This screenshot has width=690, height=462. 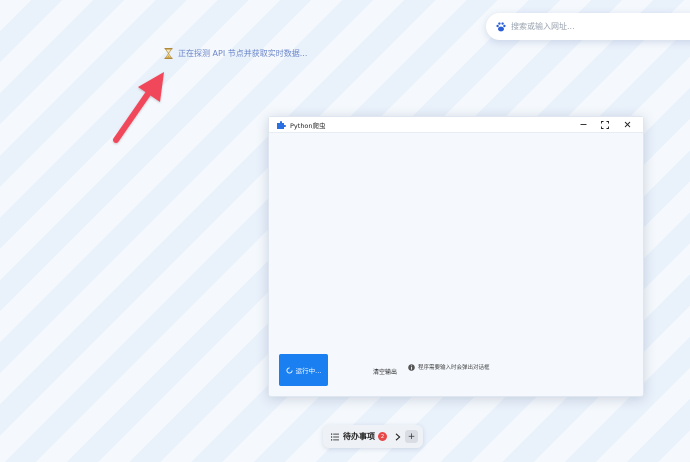 I want to click on input-hint: 程序需要输入时会弹出对话框, so click(x=449, y=367).